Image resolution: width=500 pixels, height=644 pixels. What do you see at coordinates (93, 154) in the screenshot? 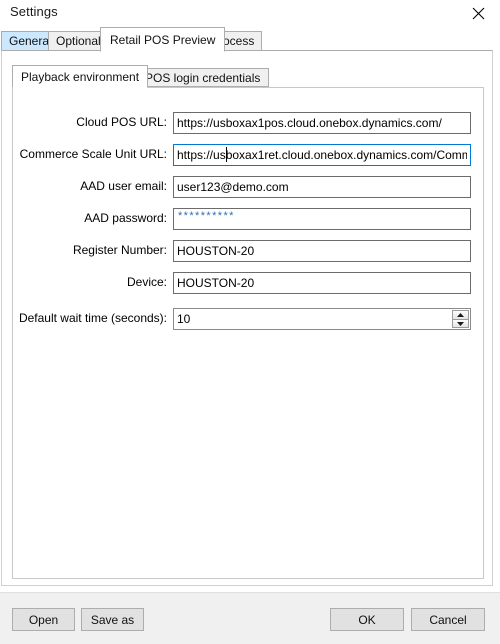
I see `label-commerce-scale-unit-url: Commerce Scale Unit URL:` at bounding box center [93, 154].